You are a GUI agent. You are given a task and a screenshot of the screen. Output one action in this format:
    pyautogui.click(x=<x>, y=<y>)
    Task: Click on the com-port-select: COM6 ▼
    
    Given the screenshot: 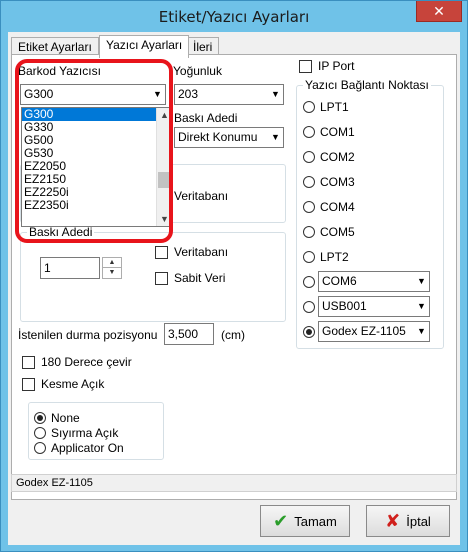 What is the action you would take?
    pyautogui.click(x=374, y=281)
    